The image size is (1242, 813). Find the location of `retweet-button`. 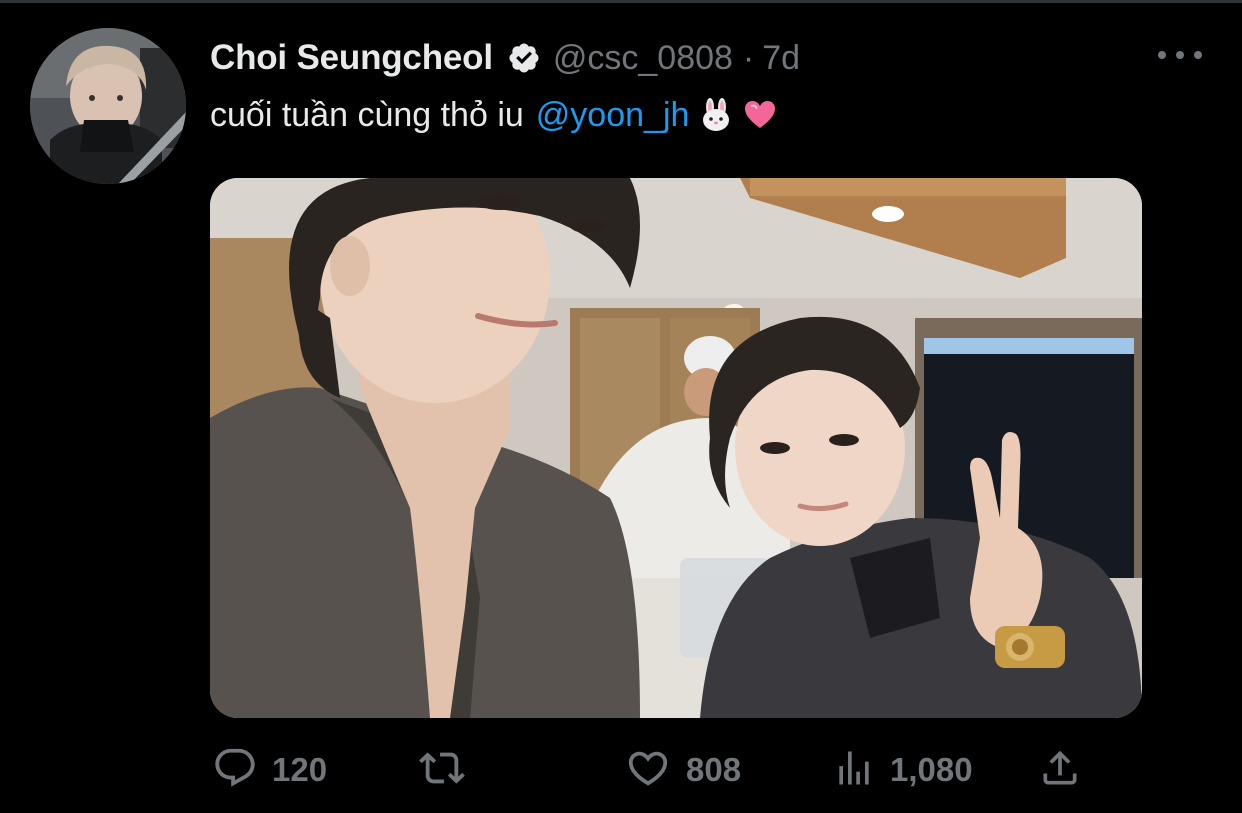

retweet-button is located at coordinates (449, 770).